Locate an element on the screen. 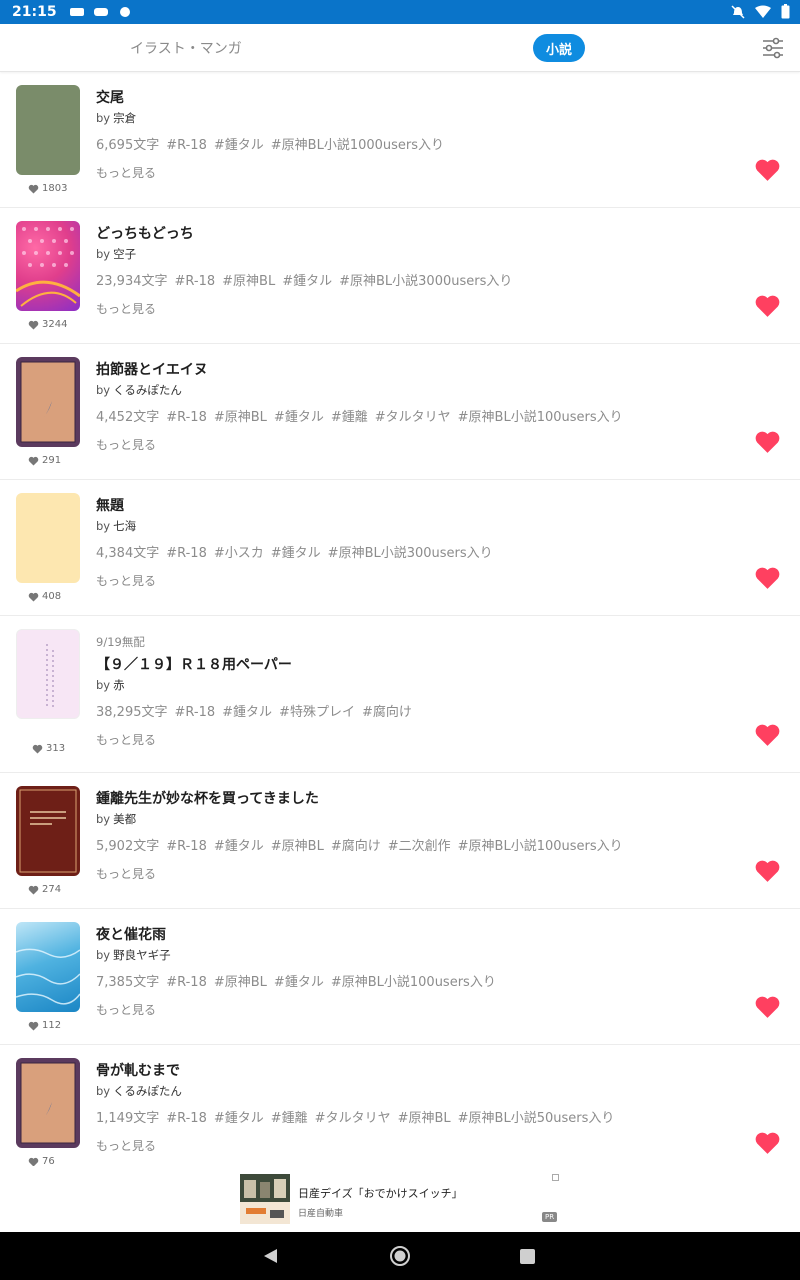 This screenshot has width=800, height=1280. tag: #原神BL小説3000users入り is located at coordinates (425, 281).